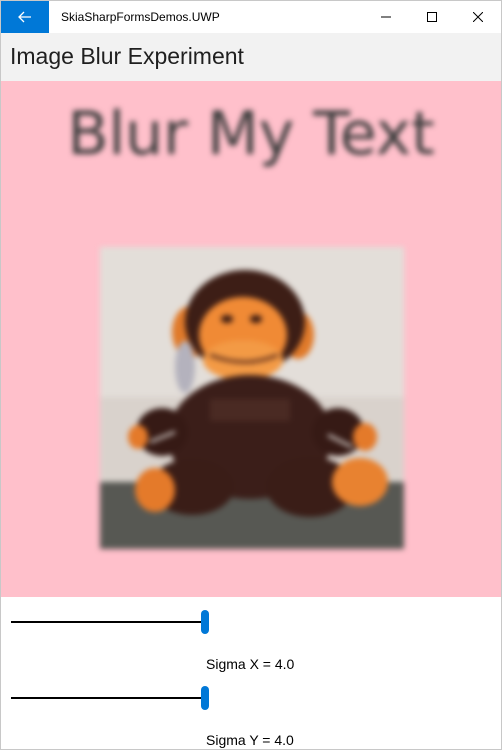  Describe the element at coordinates (250, 664) in the screenshot. I see `sigma-x-label: Sigma X = 4.0` at that location.